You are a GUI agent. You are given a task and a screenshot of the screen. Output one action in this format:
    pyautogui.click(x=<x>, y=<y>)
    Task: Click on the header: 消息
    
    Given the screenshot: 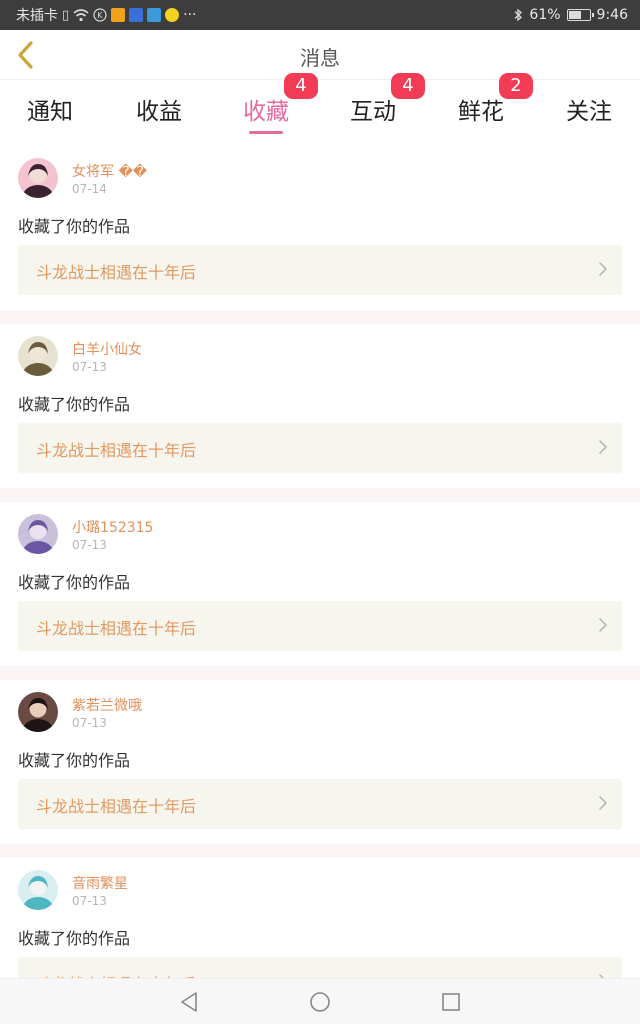 What is the action you would take?
    pyautogui.click(x=320, y=55)
    